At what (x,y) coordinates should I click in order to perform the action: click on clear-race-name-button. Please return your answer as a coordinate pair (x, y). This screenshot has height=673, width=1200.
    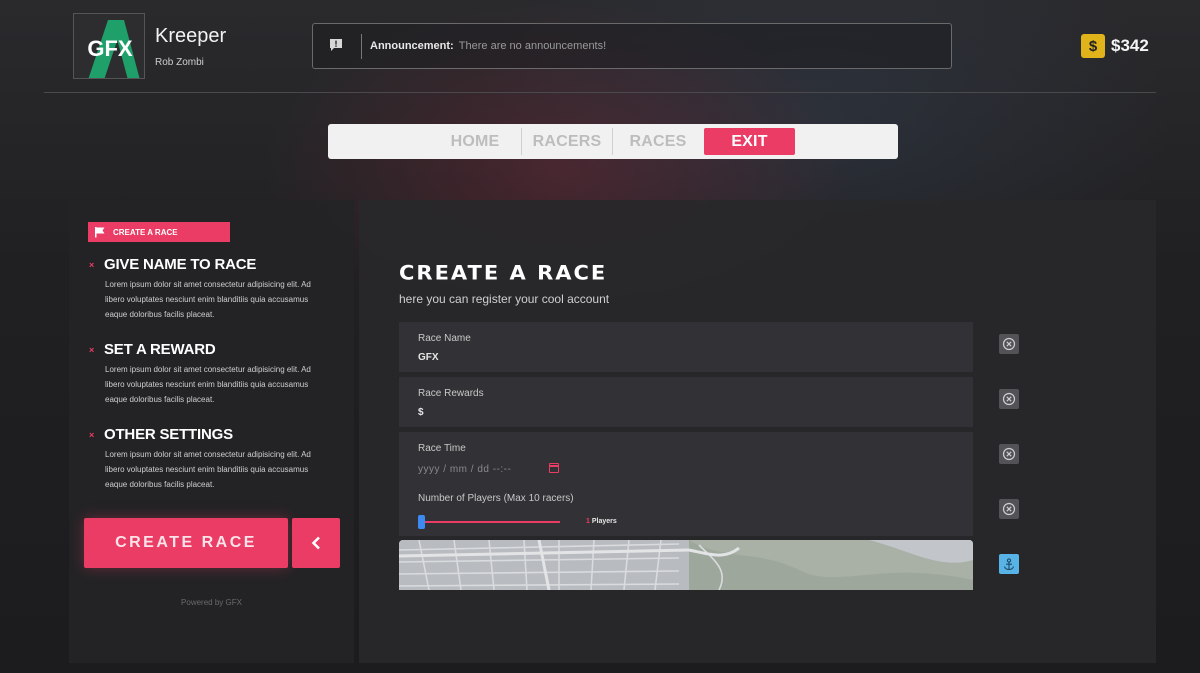
    Looking at the image, I should click on (1009, 344).